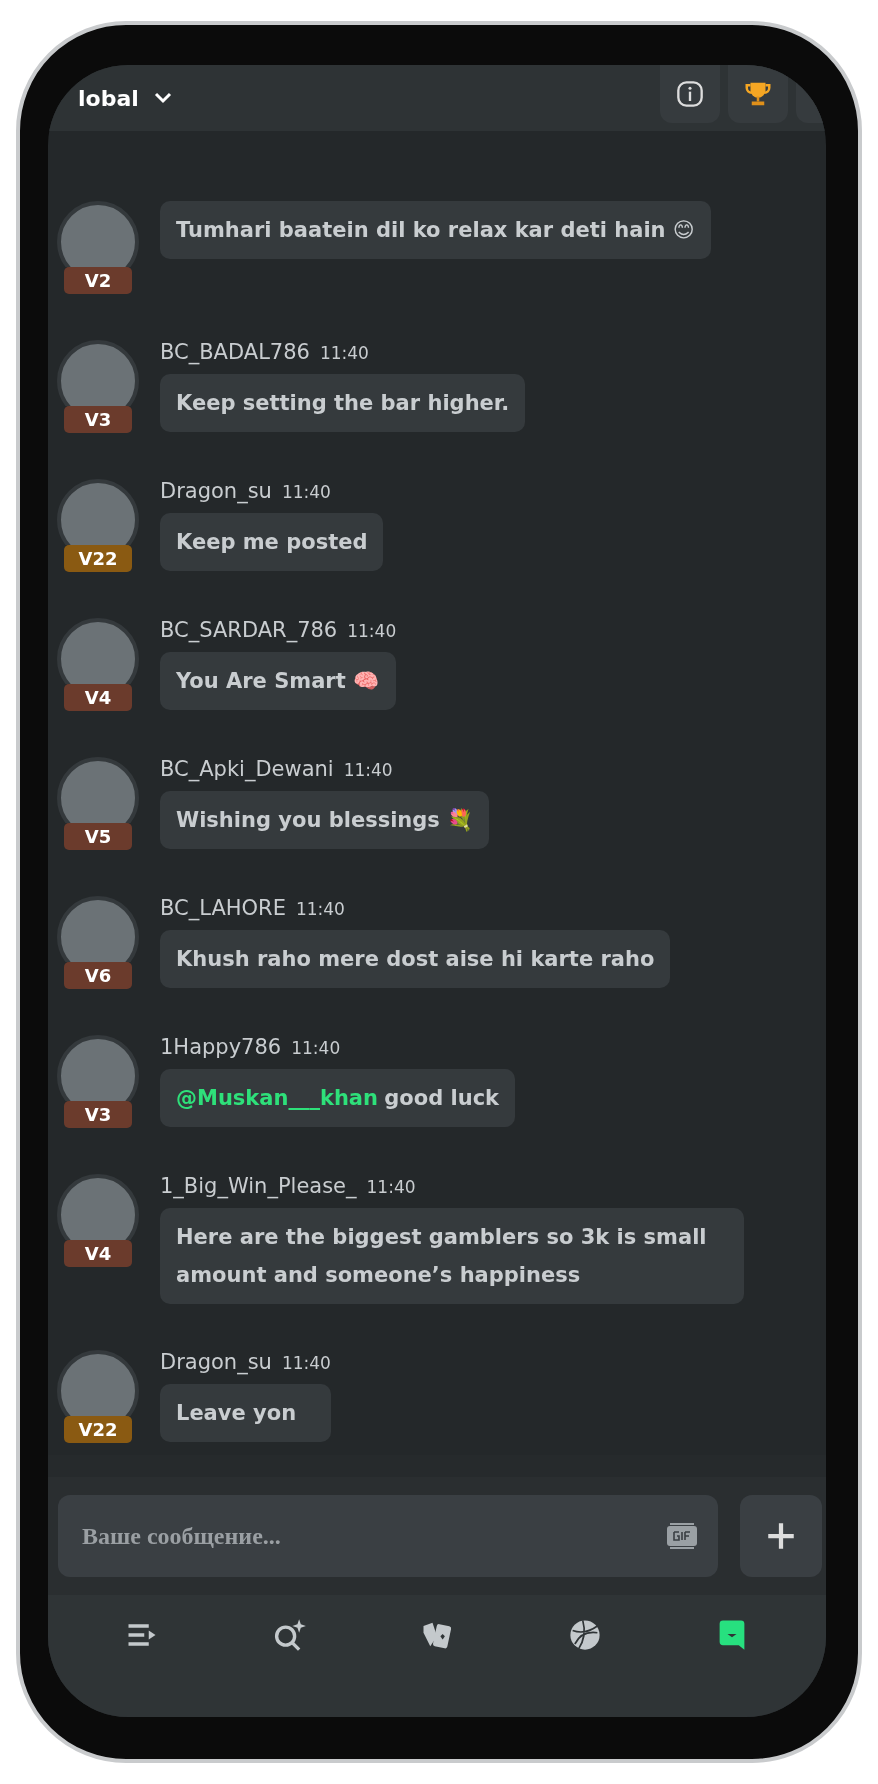 This screenshot has height=1784, width=878. What do you see at coordinates (682, 1536) in the screenshot?
I see `gif-icon` at bounding box center [682, 1536].